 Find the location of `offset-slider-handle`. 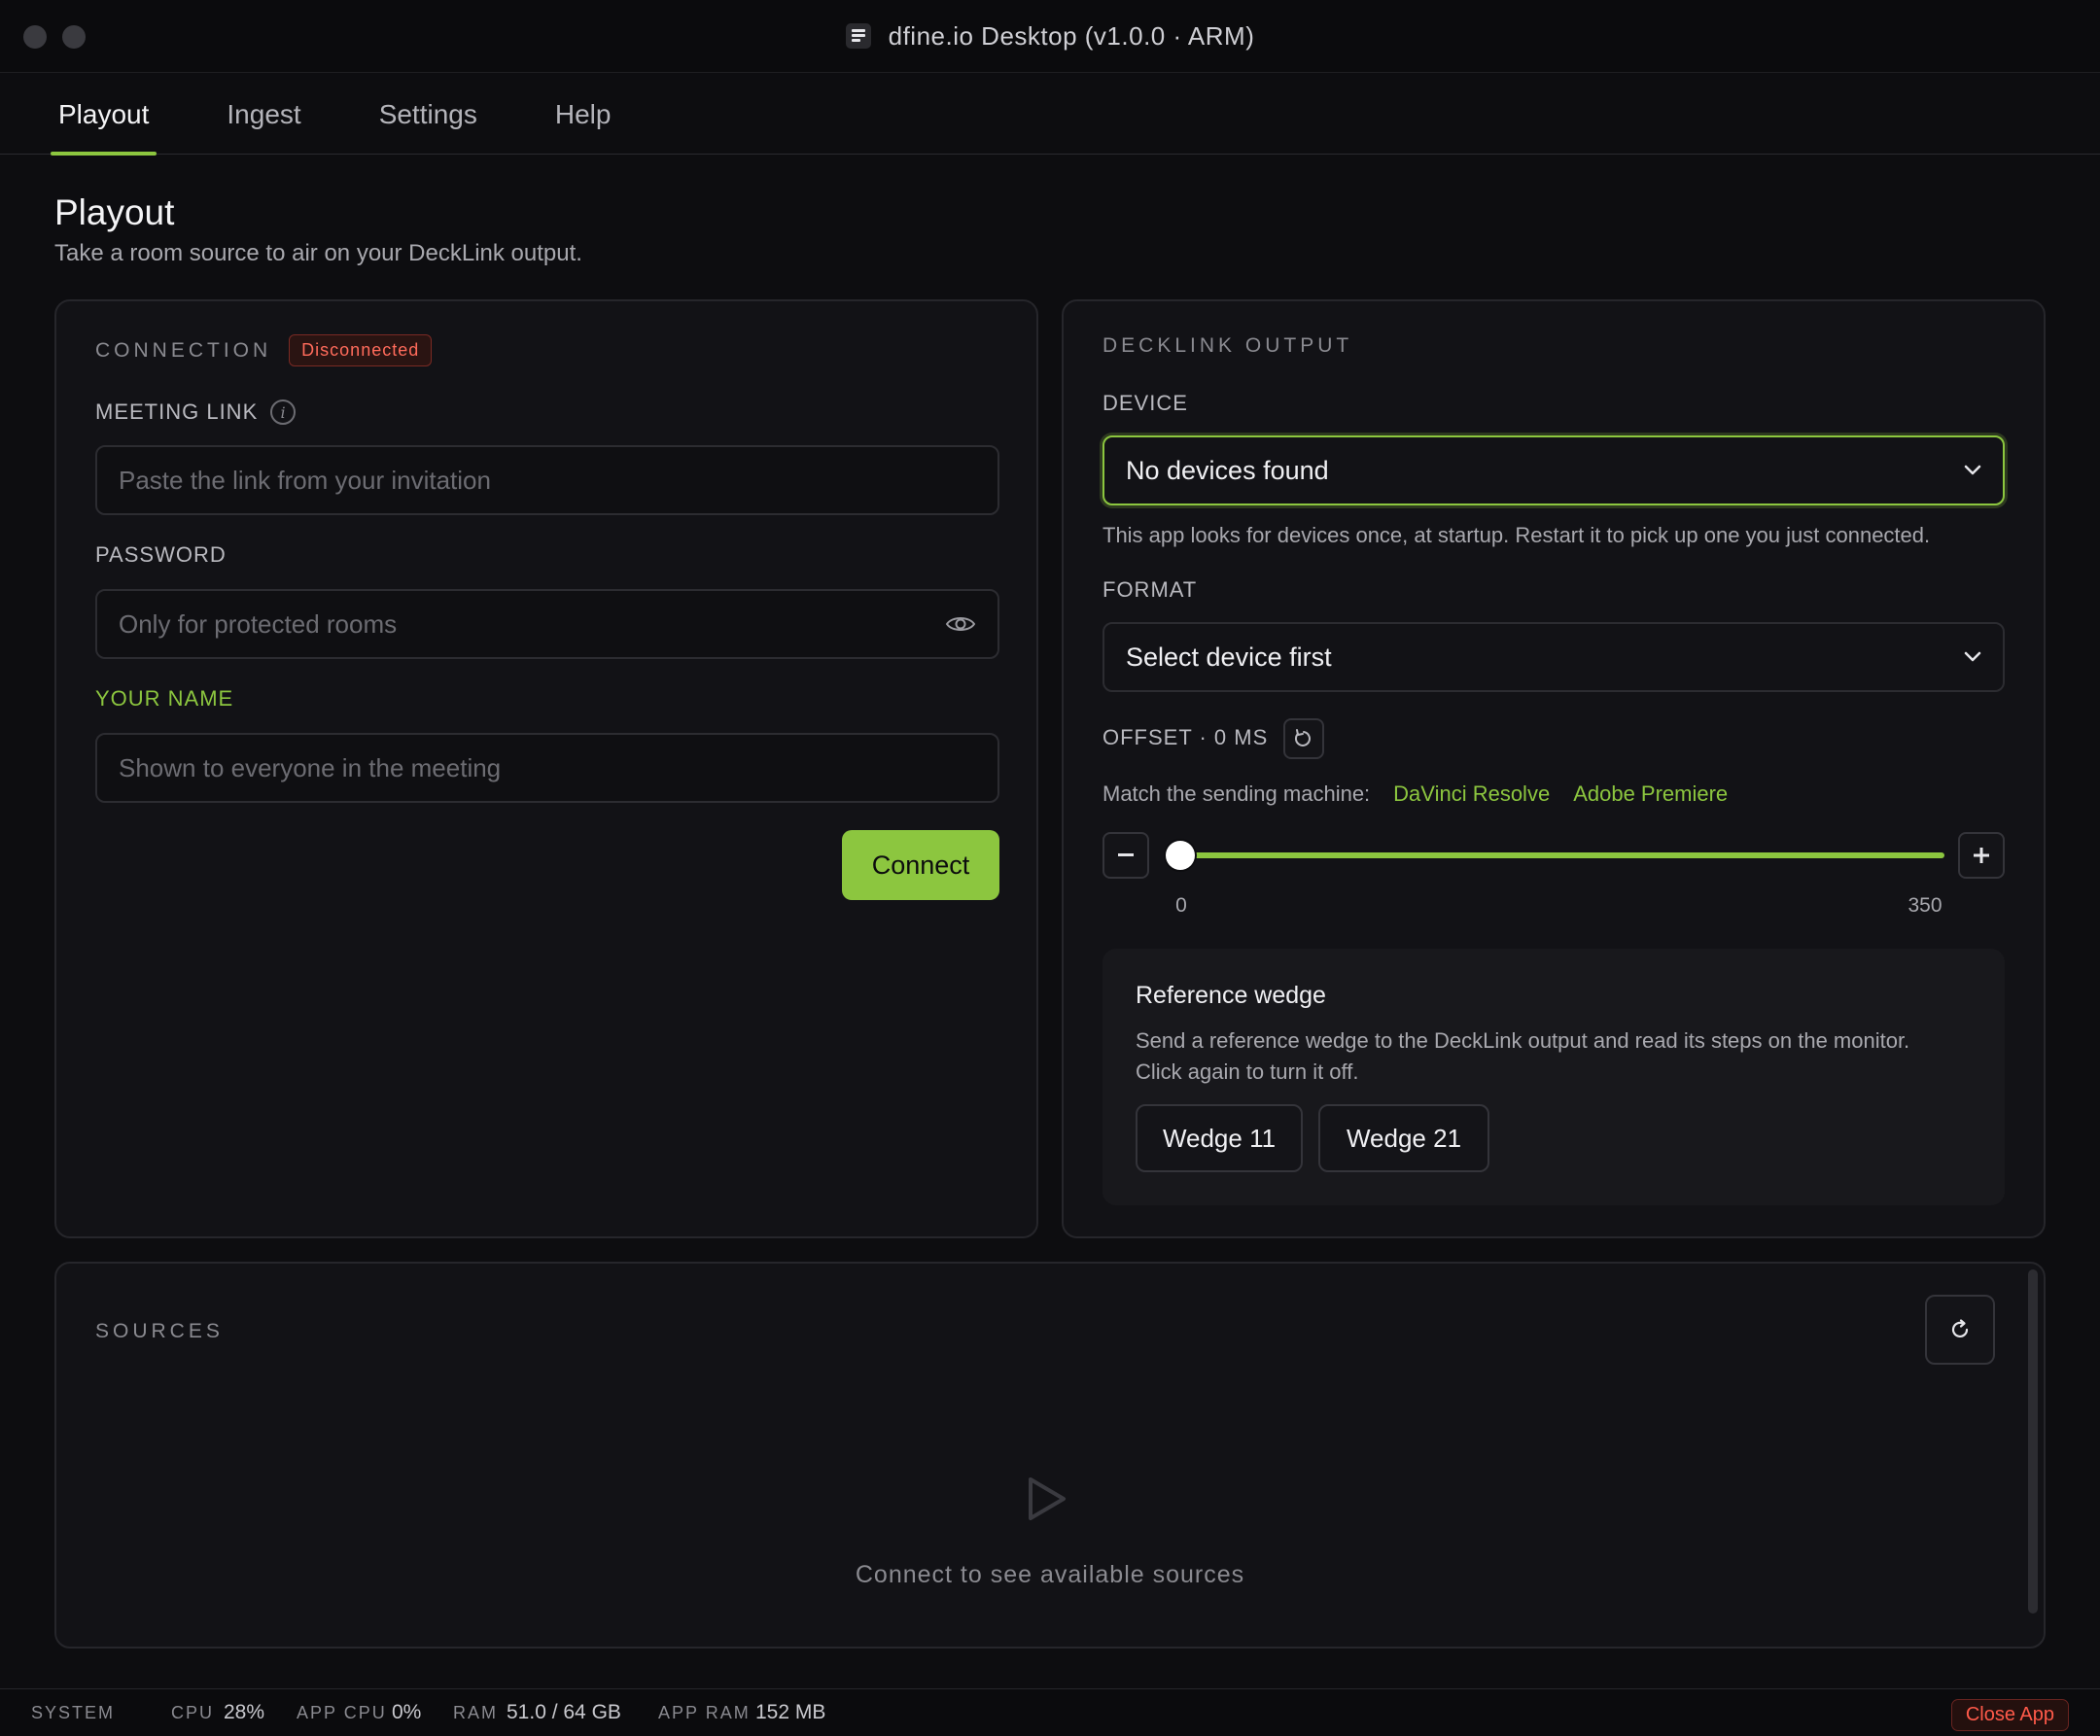

offset-slider-handle is located at coordinates (1180, 855).